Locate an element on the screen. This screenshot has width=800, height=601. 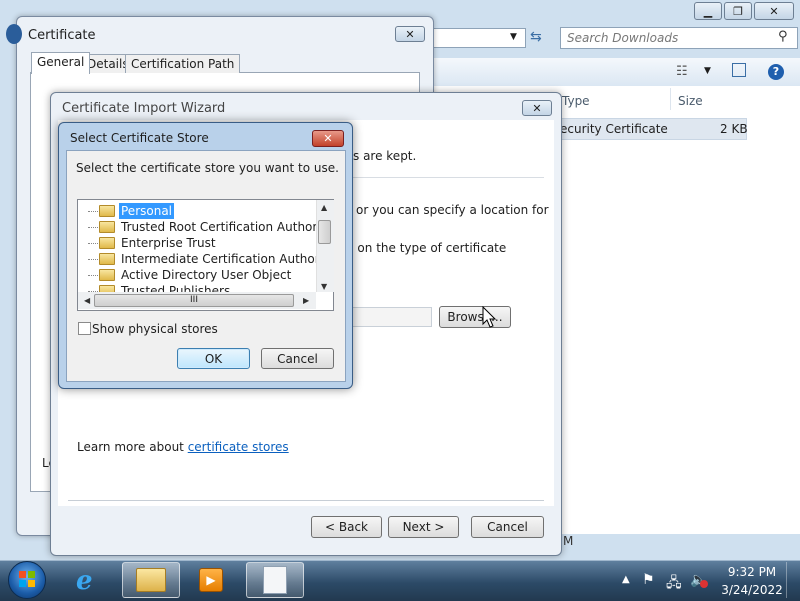
clock-time: 9:32 PM is located at coordinates (752, 572).